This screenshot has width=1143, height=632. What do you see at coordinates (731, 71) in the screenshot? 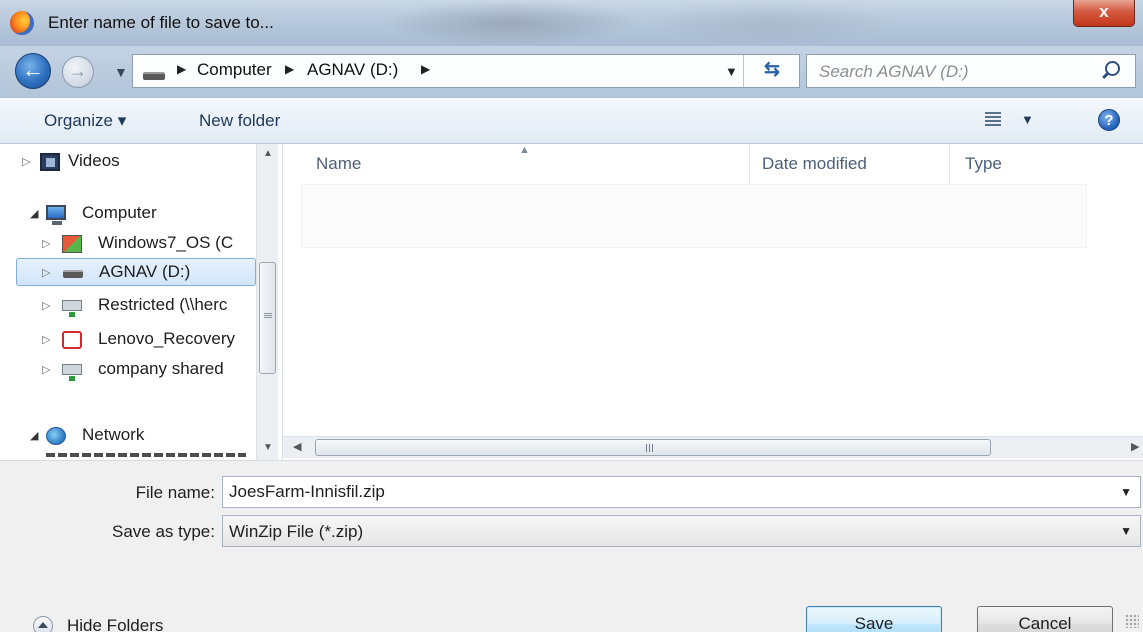
I see `address-dropdown-icon: ▼` at bounding box center [731, 71].